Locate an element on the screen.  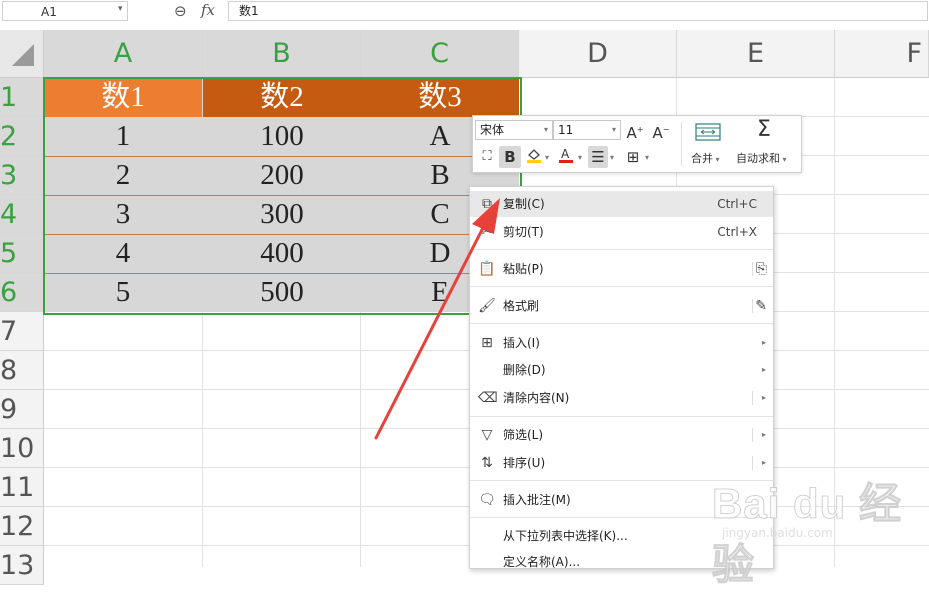
annotation-arrow is located at coordinates (437, 319).